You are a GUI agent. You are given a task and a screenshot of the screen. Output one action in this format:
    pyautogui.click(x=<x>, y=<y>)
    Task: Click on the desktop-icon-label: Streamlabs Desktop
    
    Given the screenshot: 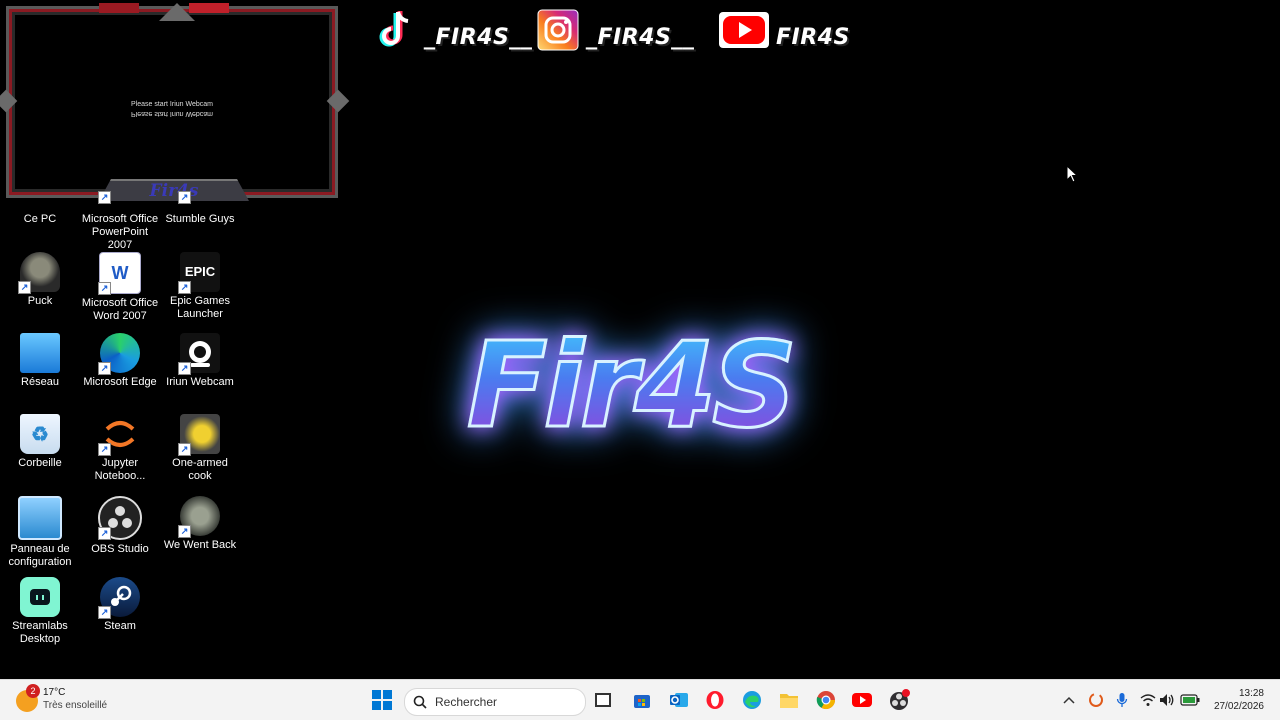 What is the action you would take?
    pyautogui.click(x=40, y=632)
    